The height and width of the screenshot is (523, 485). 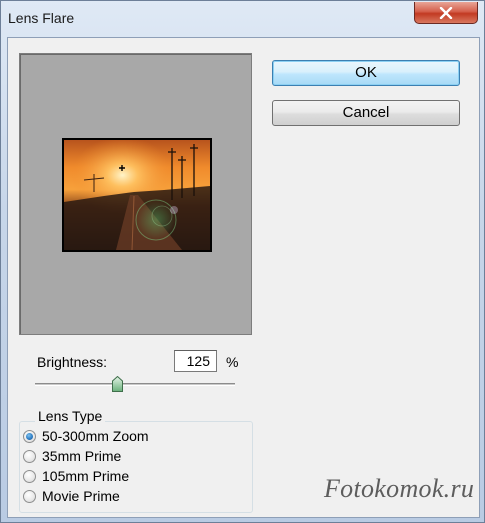 What do you see at coordinates (399, 488) in the screenshot?
I see `watermark-text: Fotokomok.ru` at bounding box center [399, 488].